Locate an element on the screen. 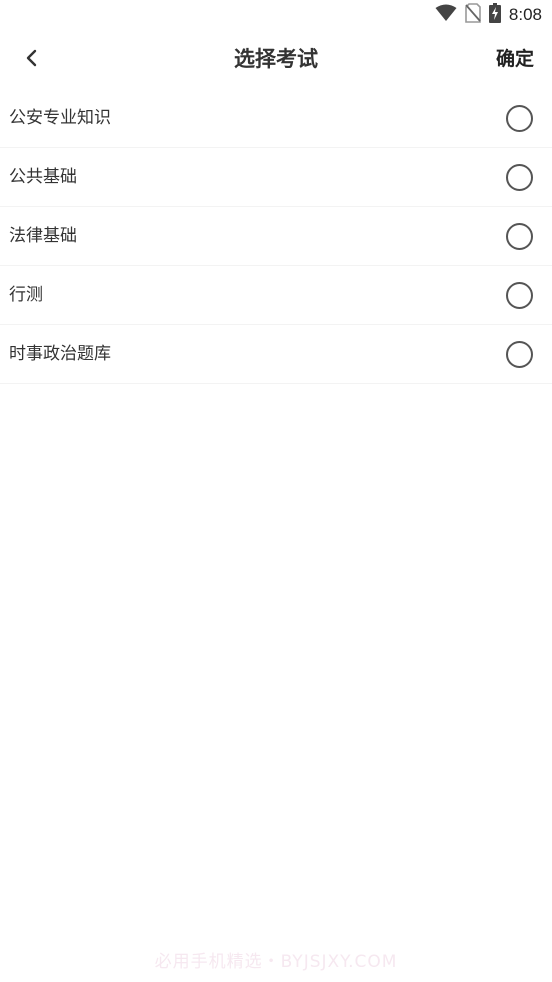  watermark: 必用手机精选・BYJSJXY.COM is located at coordinates (276, 962).